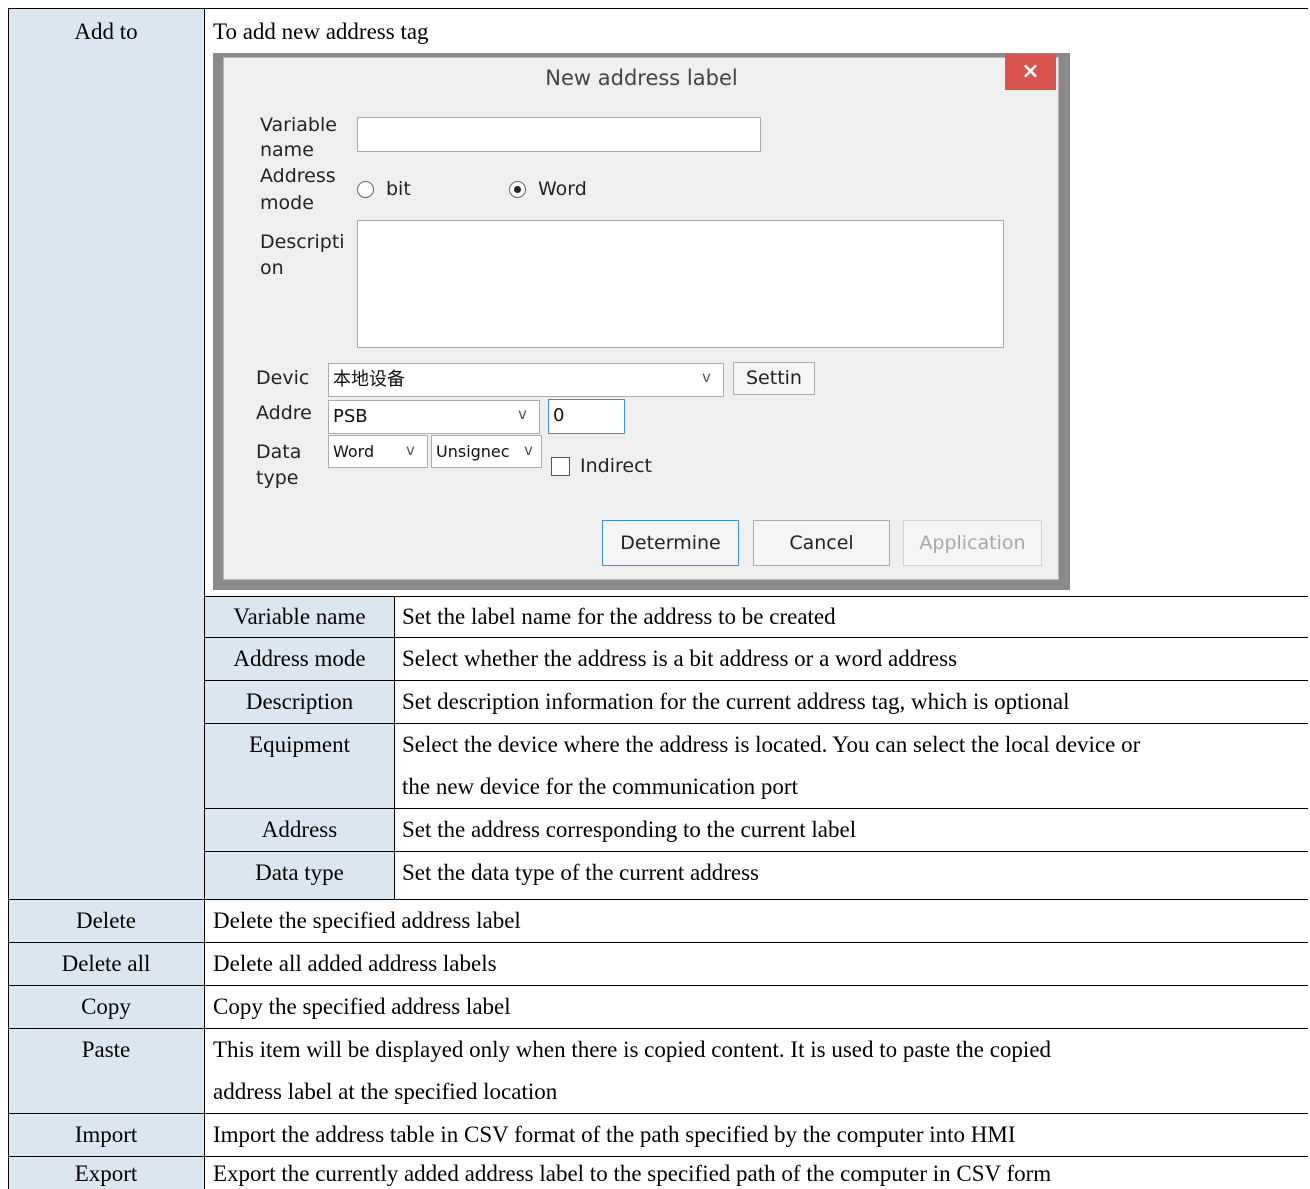 The image size is (1310, 1189). Describe the element at coordinates (277, 478) in the screenshot. I see `data-type-label-2: type` at that location.